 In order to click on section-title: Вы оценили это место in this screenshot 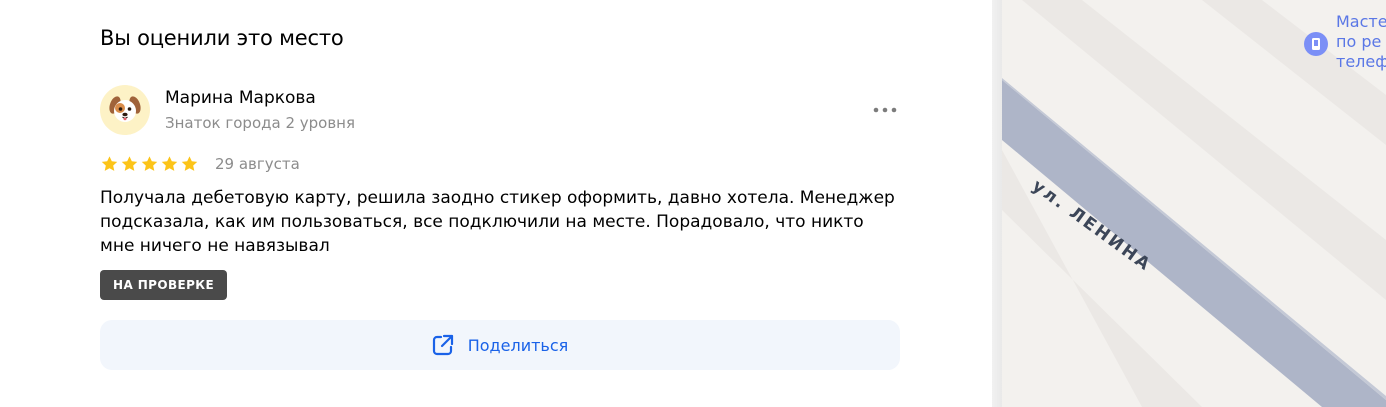, I will do `click(222, 38)`.